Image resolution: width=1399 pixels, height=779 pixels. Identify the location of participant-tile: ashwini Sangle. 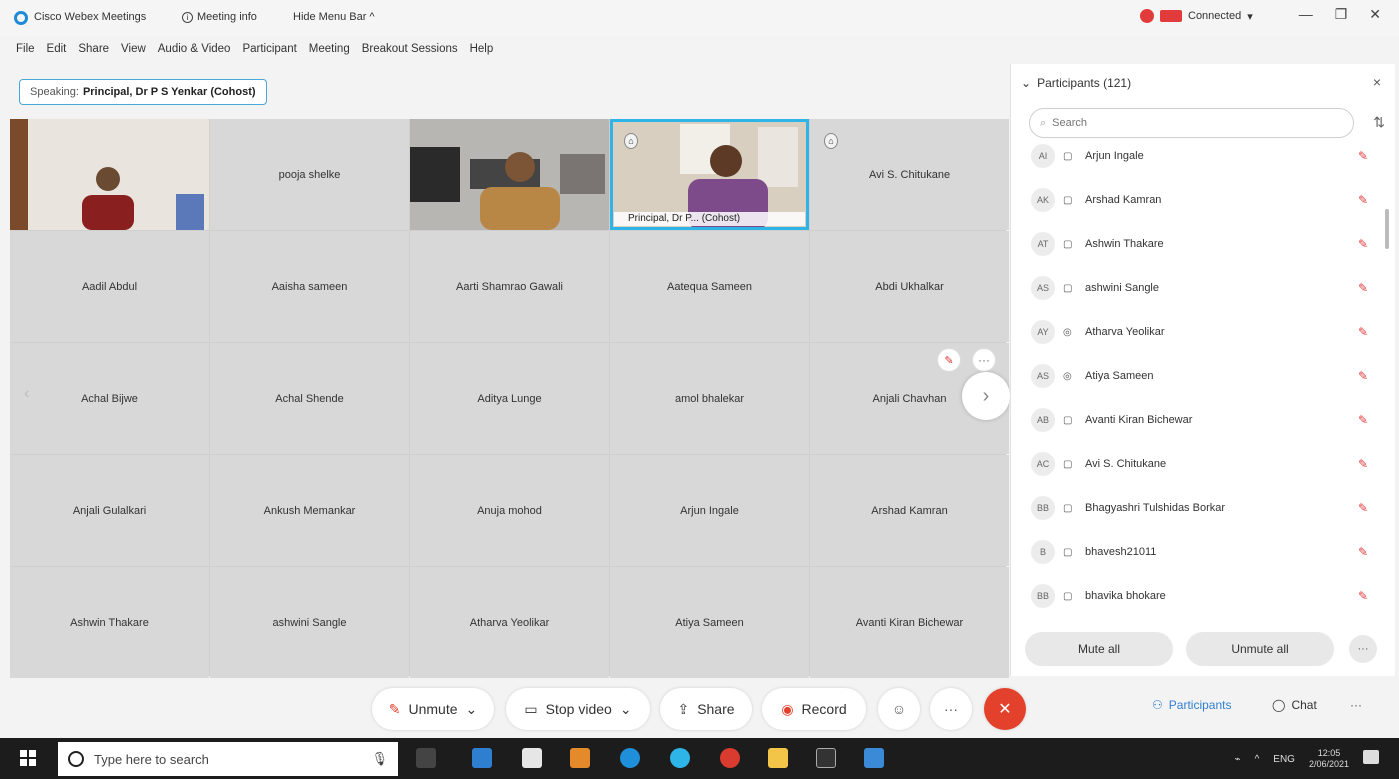
(309, 622).